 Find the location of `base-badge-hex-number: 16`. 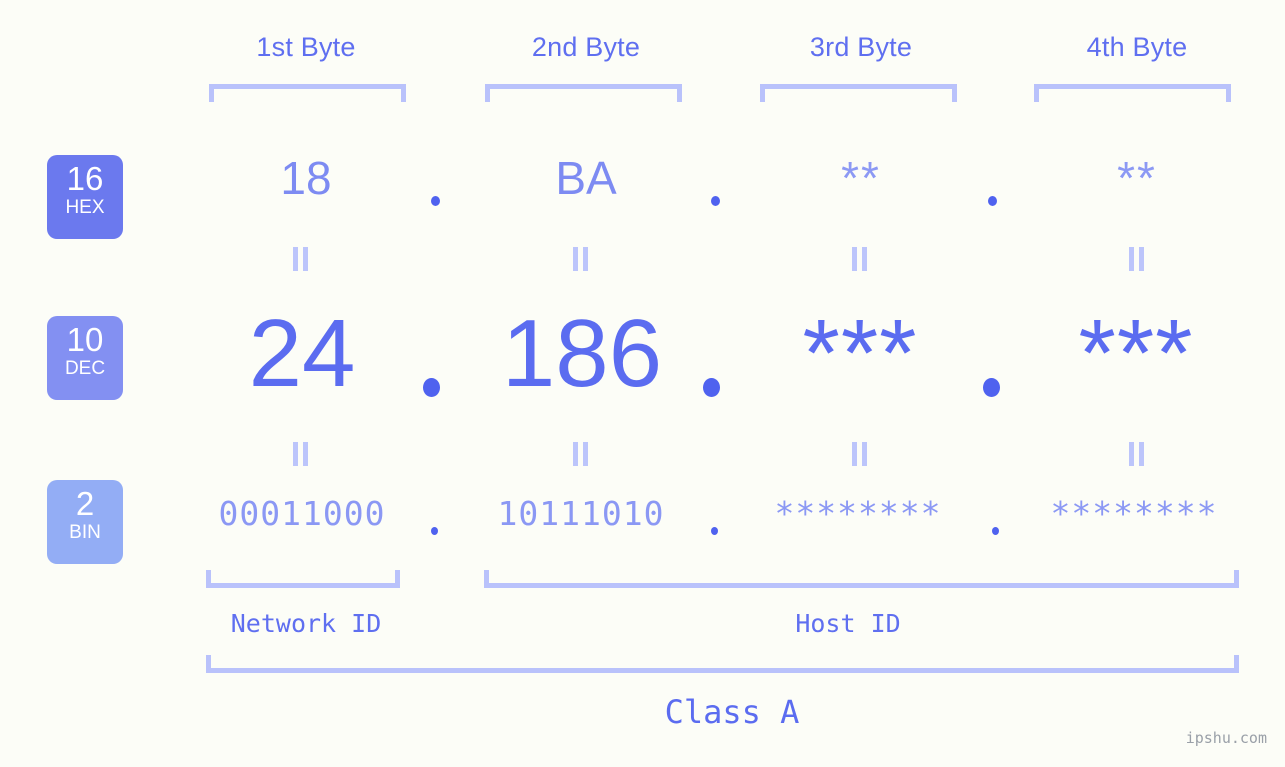

base-badge-hex-number: 16 is located at coordinates (85, 178).